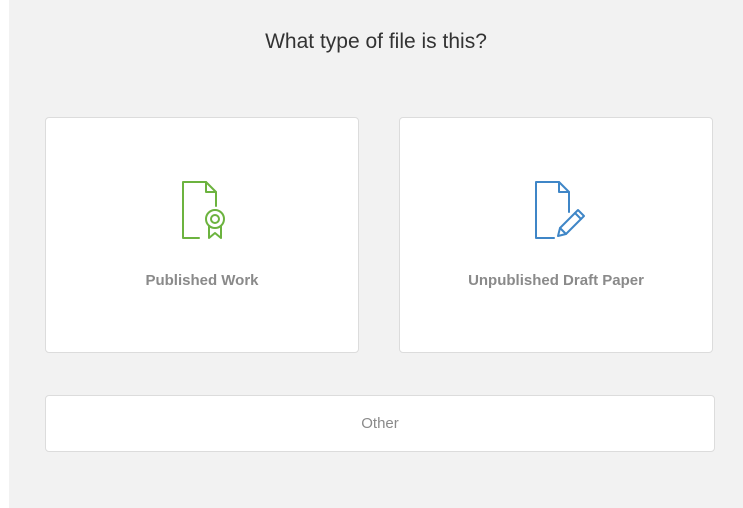 Image resolution: width=743 pixels, height=508 pixels. Describe the element at coordinates (202, 280) in the screenshot. I see `published-work-label: Published Work` at that location.